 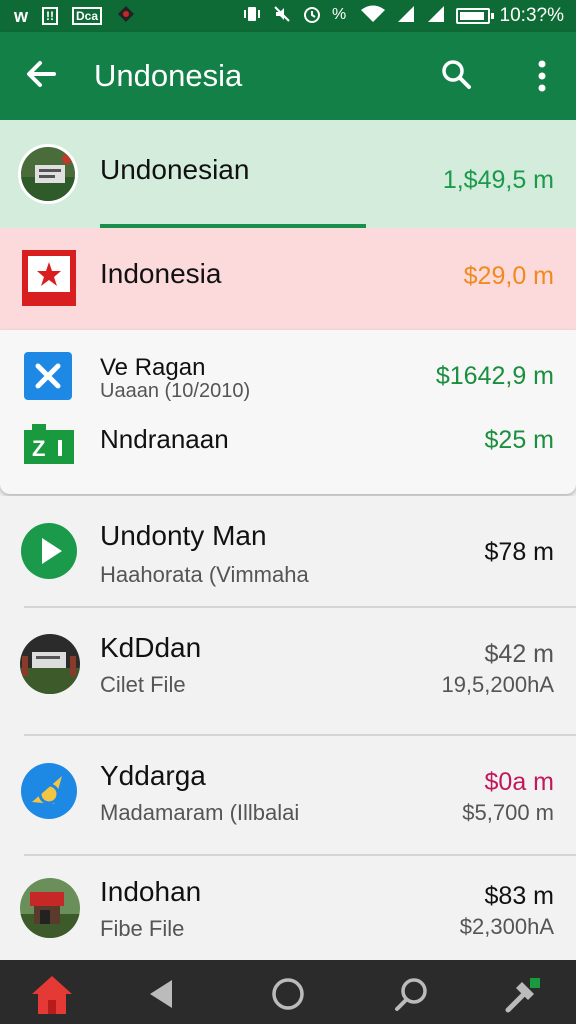 What do you see at coordinates (497, 684) in the screenshot?
I see `row-secondary-amount: 19,5,200hA` at bounding box center [497, 684].